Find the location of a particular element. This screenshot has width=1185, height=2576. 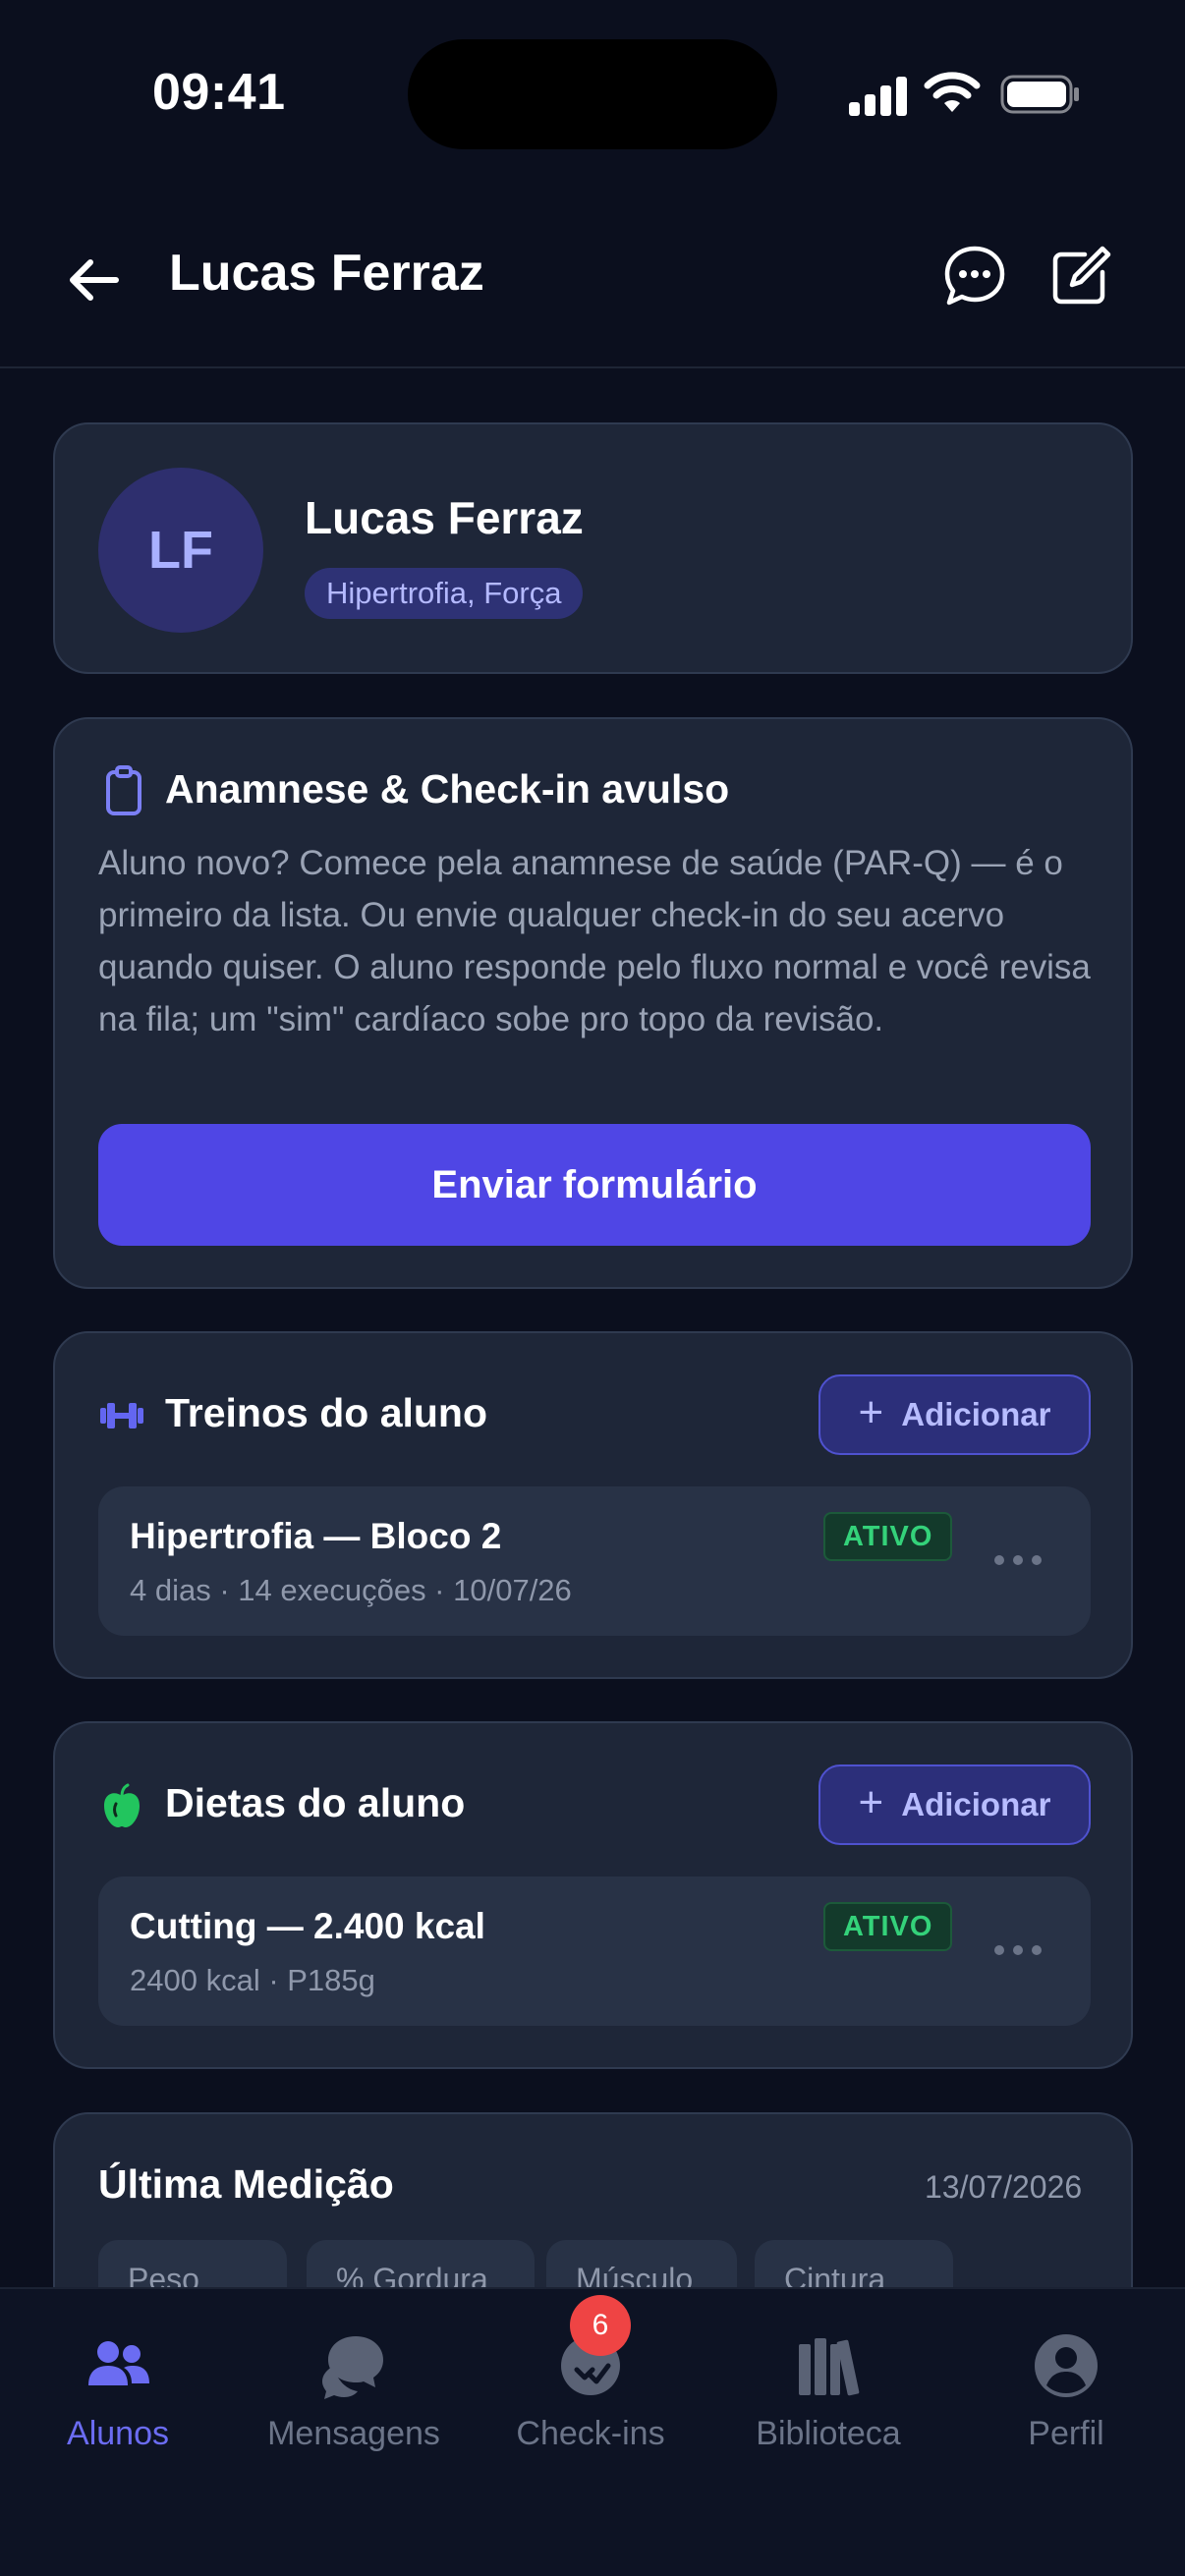

tab-label: Perfil is located at coordinates (1066, 2433).